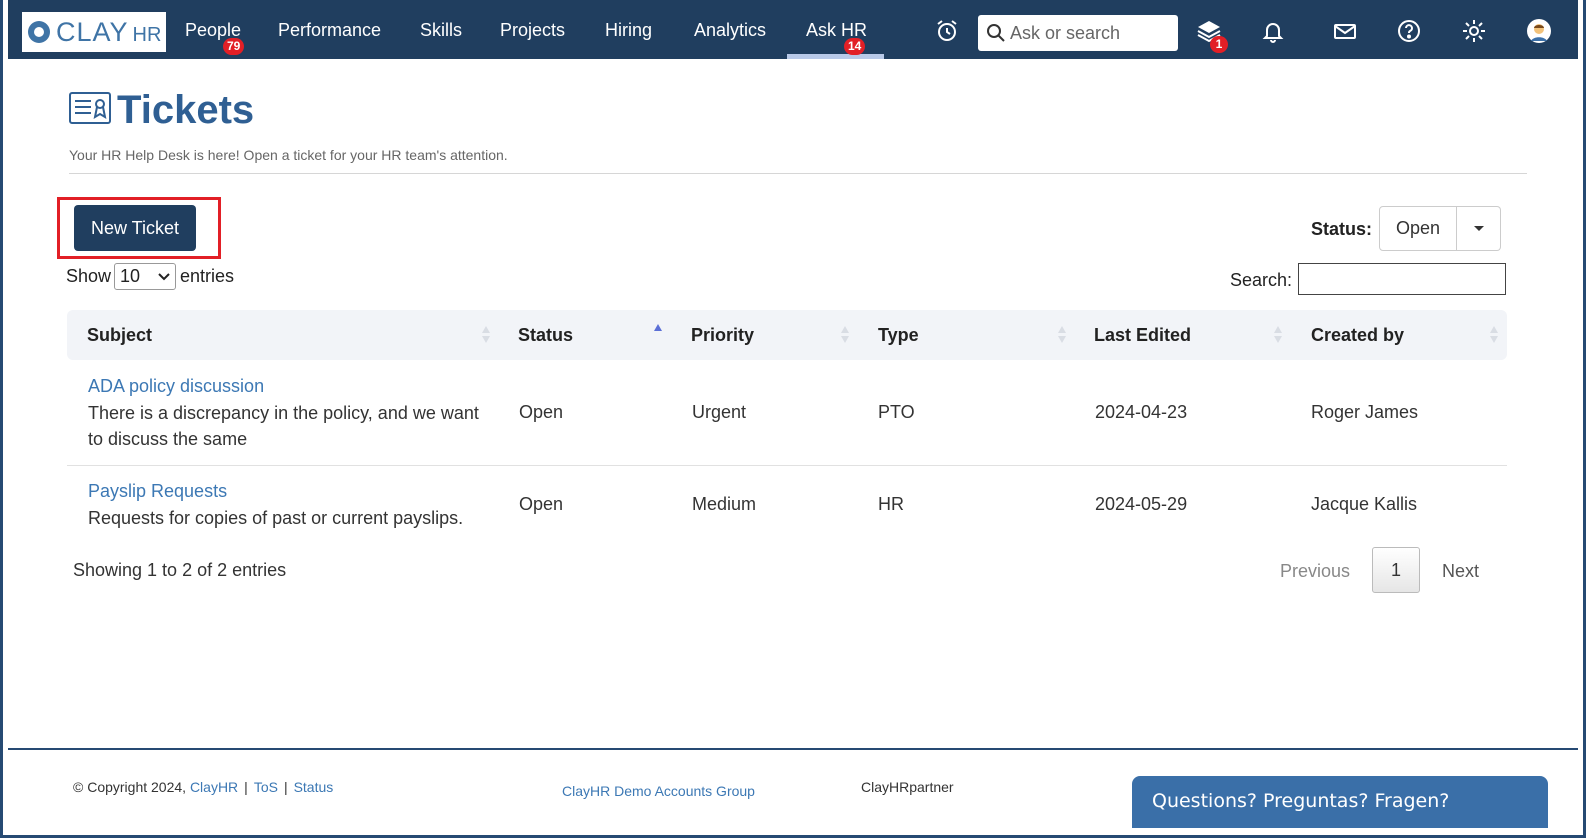  Describe the element at coordinates (996, 33) in the screenshot. I see `search-icon` at that location.